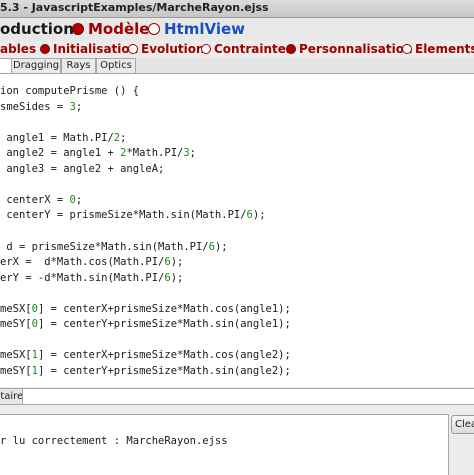 This screenshot has height=475, width=474. I want to click on tab-modele: Modèle, so click(110, 29).